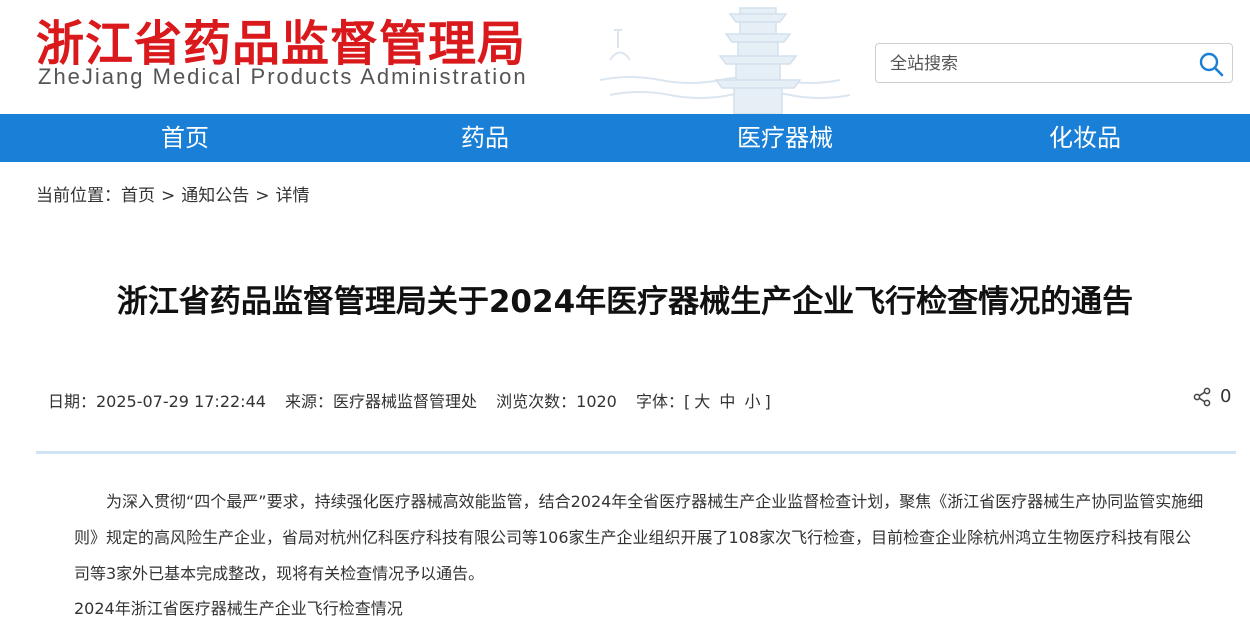 The width and height of the screenshot is (1250, 636). I want to click on font-size-label: 字体：[, so click(663, 401).